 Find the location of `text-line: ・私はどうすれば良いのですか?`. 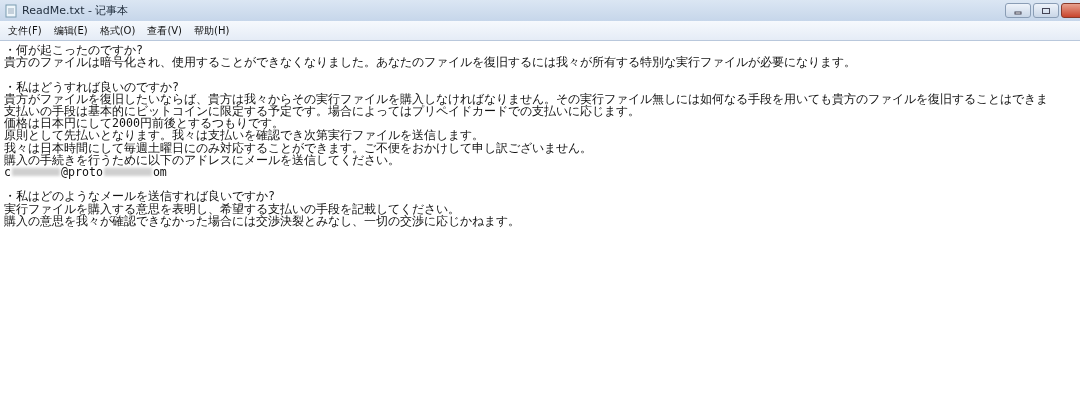

text-line: ・私はどうすれば良いのですか? is located at coordinates (91, 86).